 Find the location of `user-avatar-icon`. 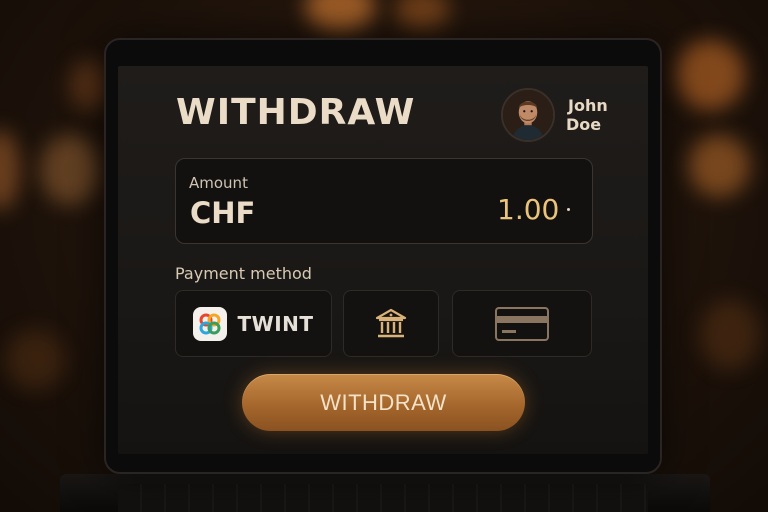

user-avatar-icon is located at coordinates (528, 115).